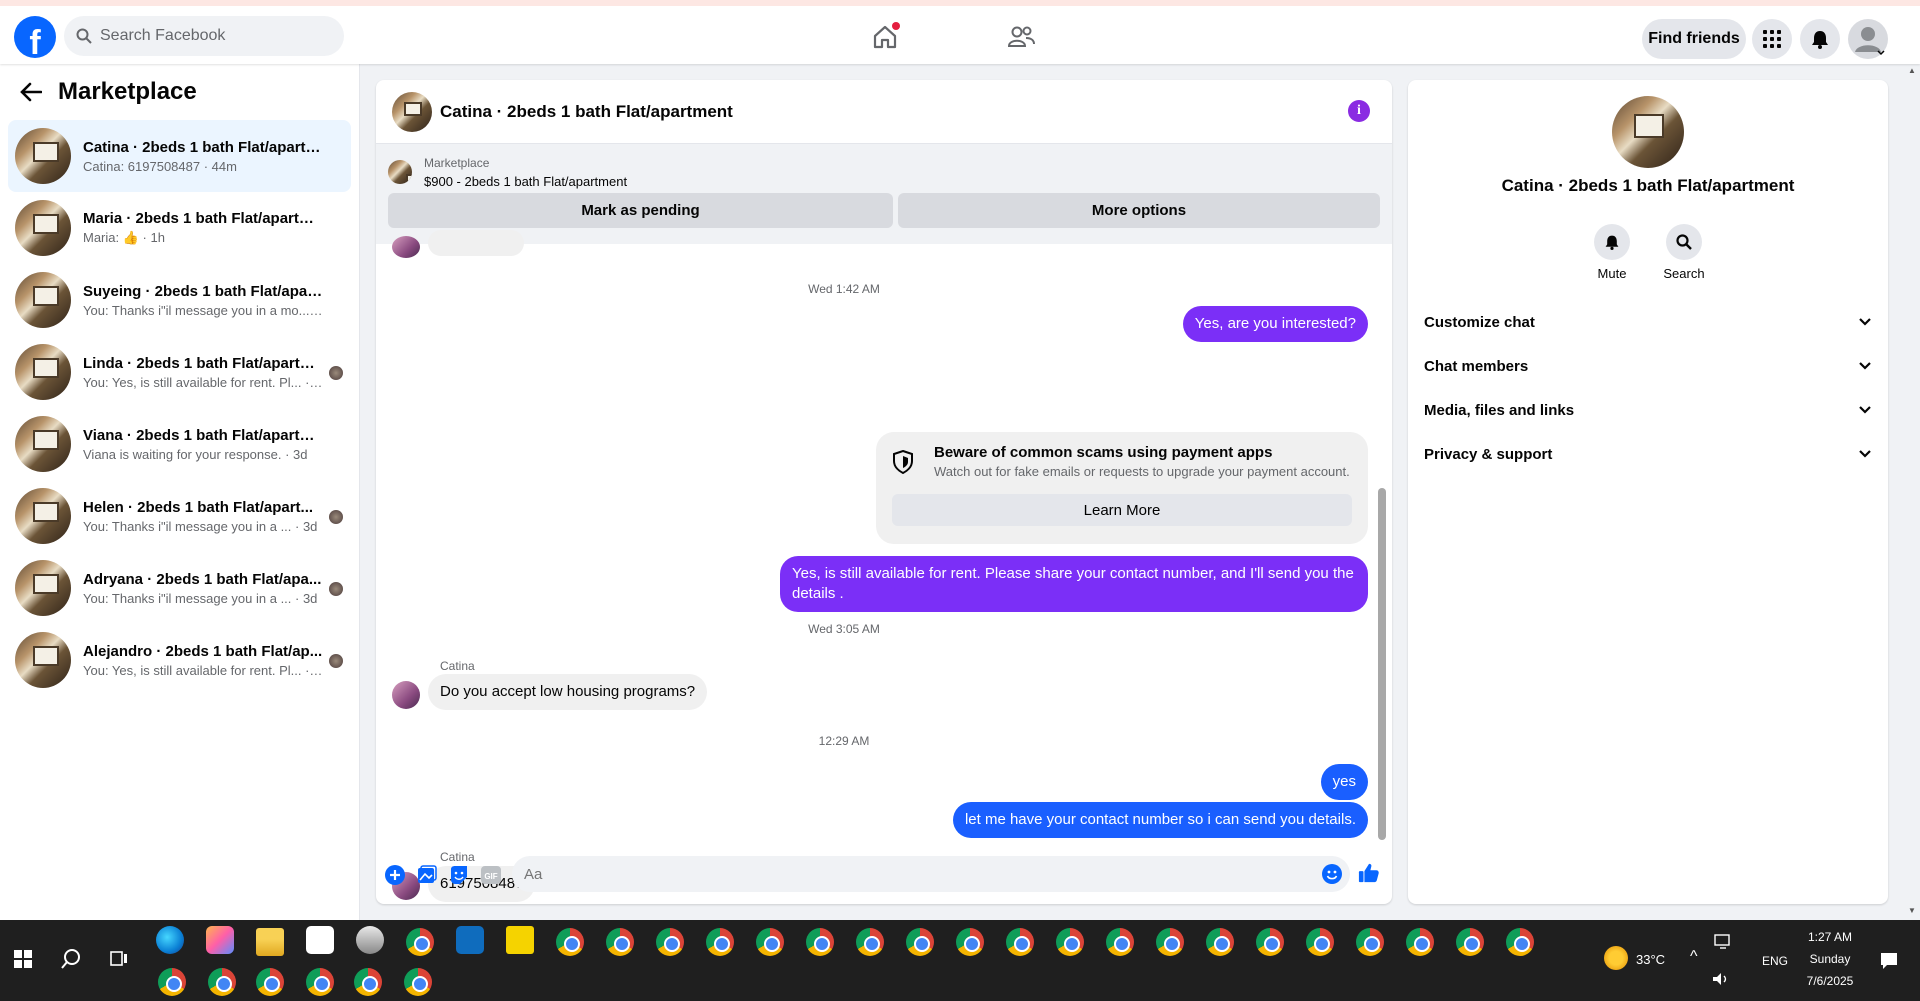  Describe the element at coordinates (170, 940) in the screenshot. I see `edge-icon` at that location.